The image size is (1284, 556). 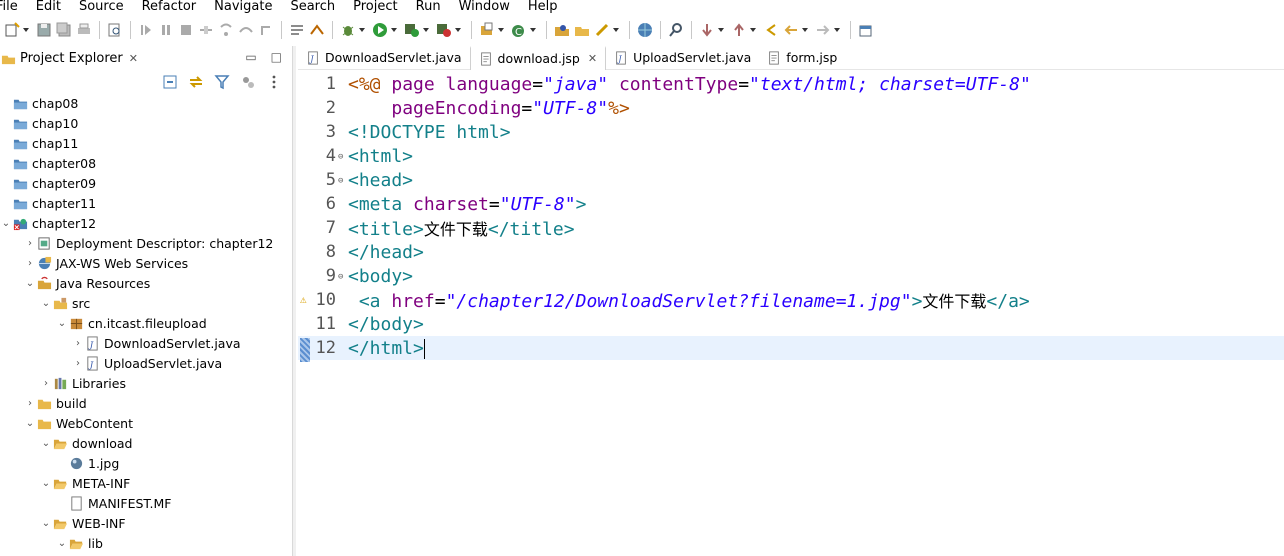 What do you see at coordinates (166, 30) in the screenshot?
I see `suspend-icon` at bounding box center [166, 30].